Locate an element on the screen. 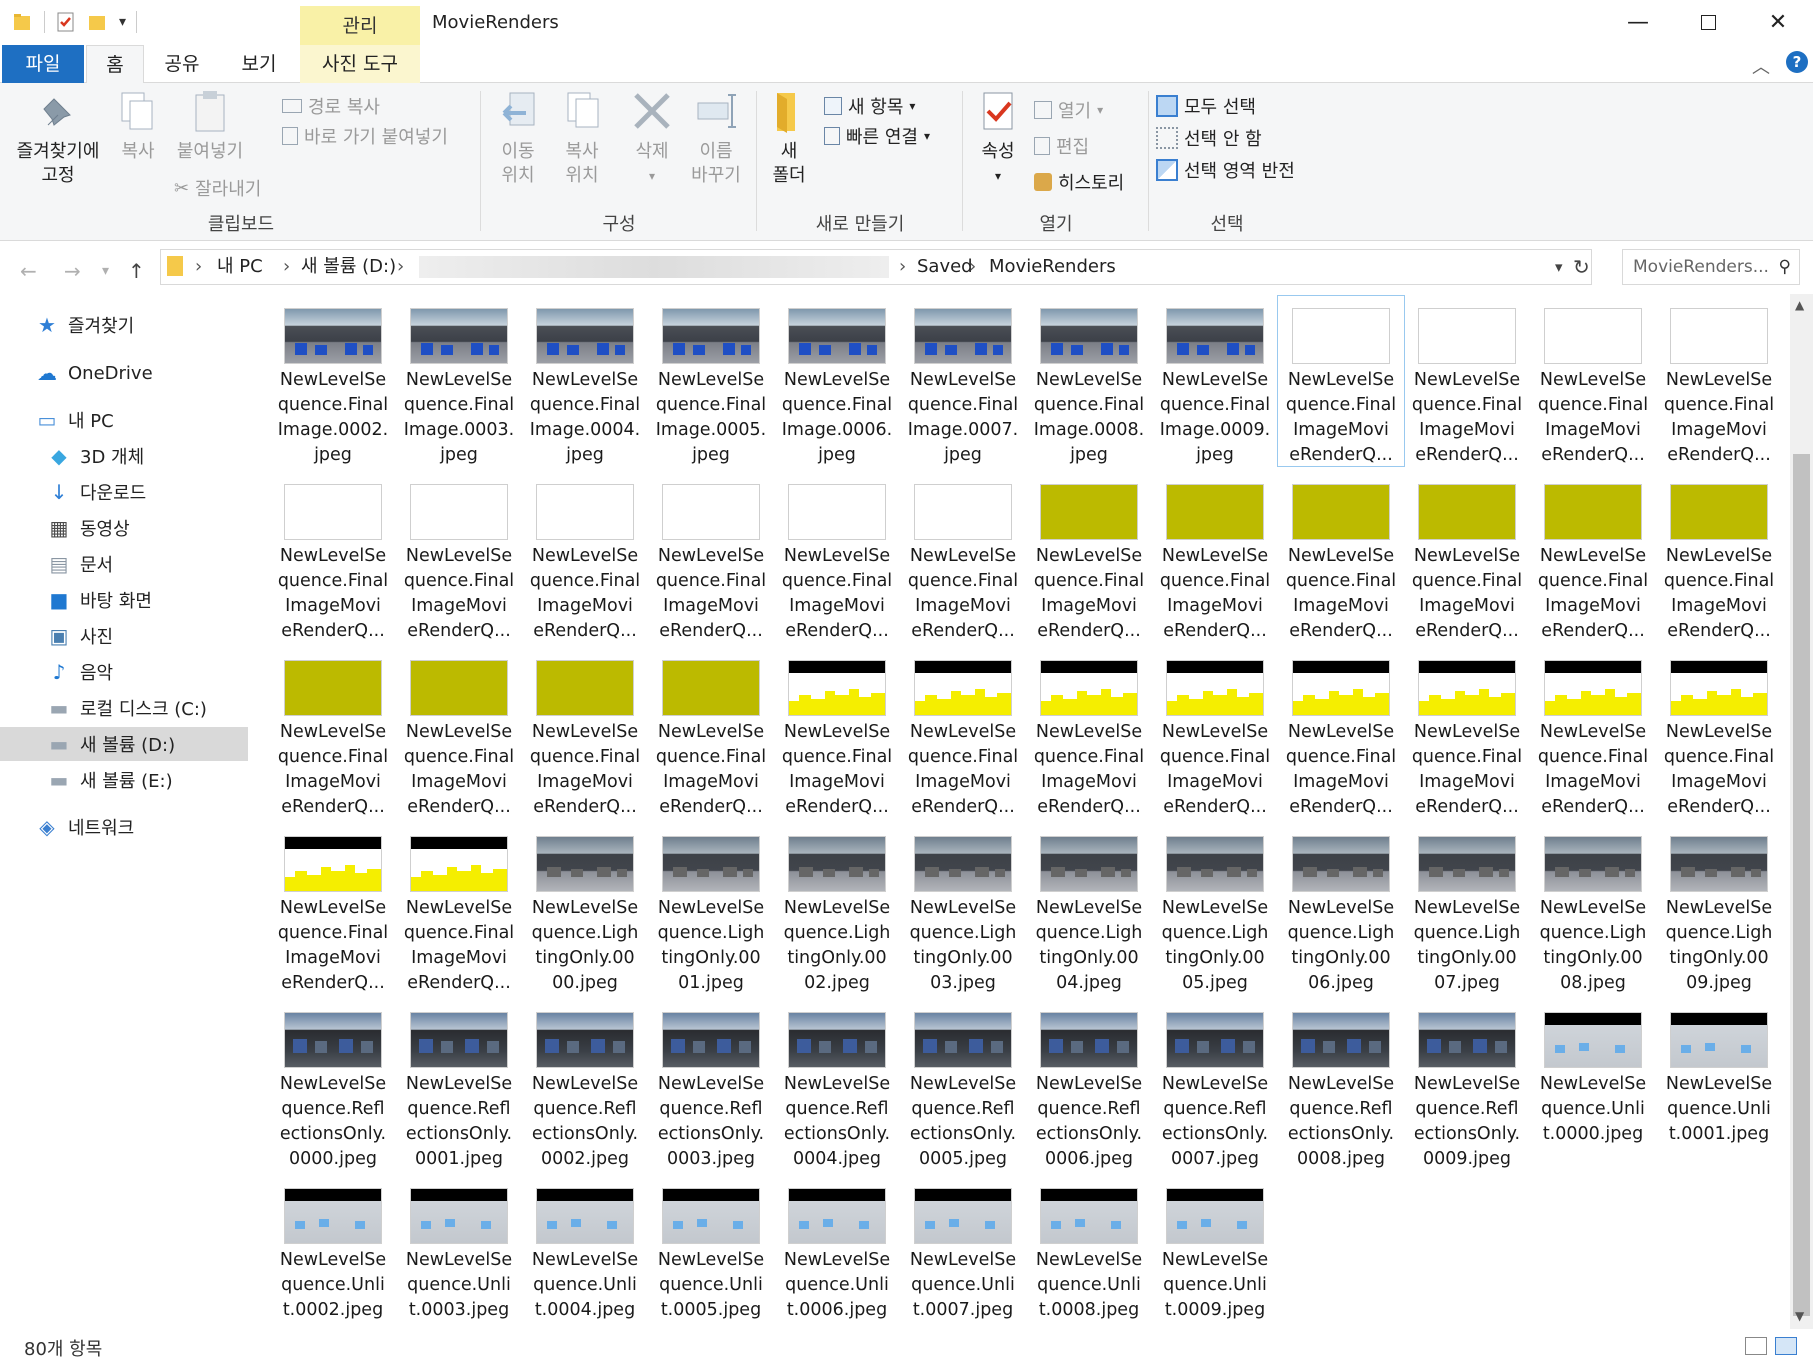 This screenshot has width=1813, height=1364. minimize-button: — is located at coordinates (1638, 22).